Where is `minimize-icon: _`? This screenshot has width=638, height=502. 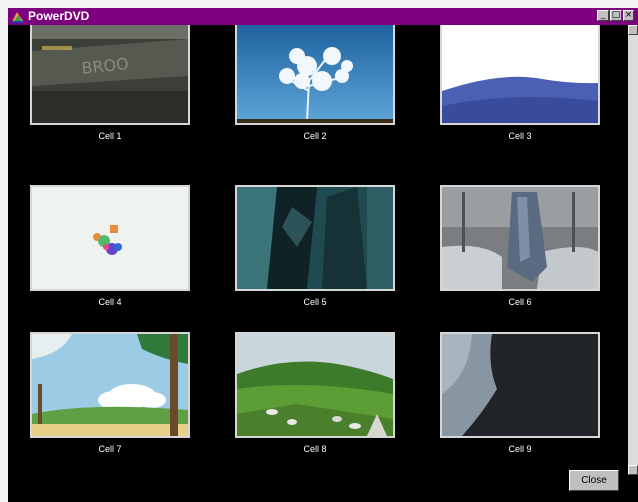 minimize-icon: _ is located at coordinates (603, 15).